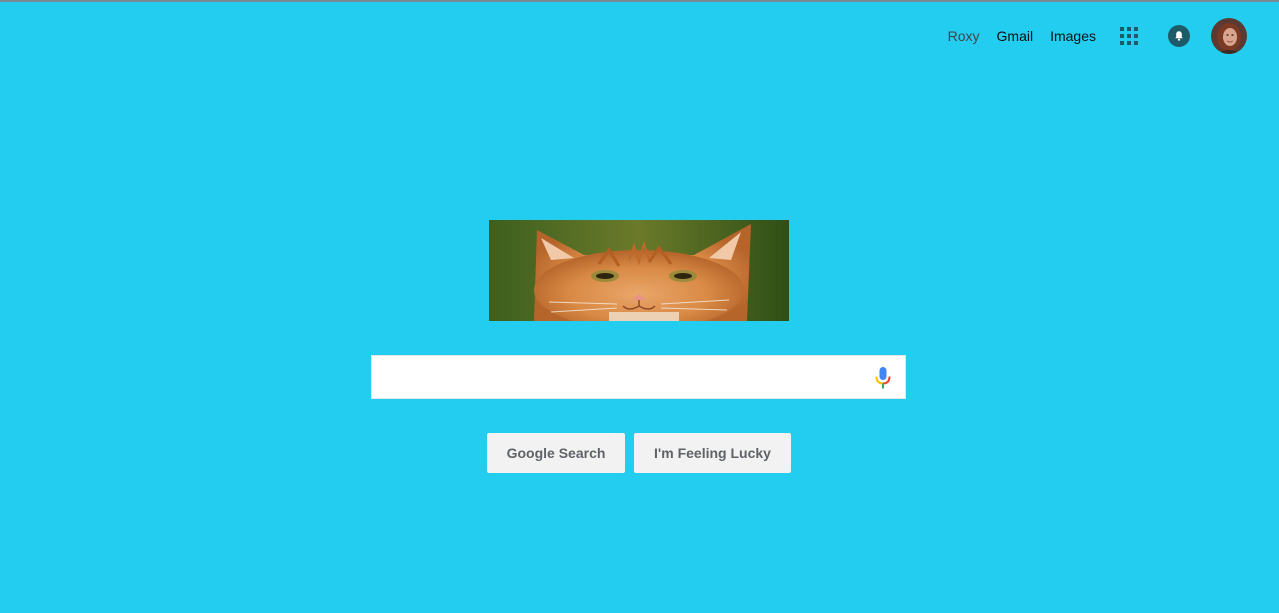 This screenshot has height=613, width=1279. Describe the element at coordinates (556, 453) in the screenshot. I see `google-search-button: Google Search` at that location.